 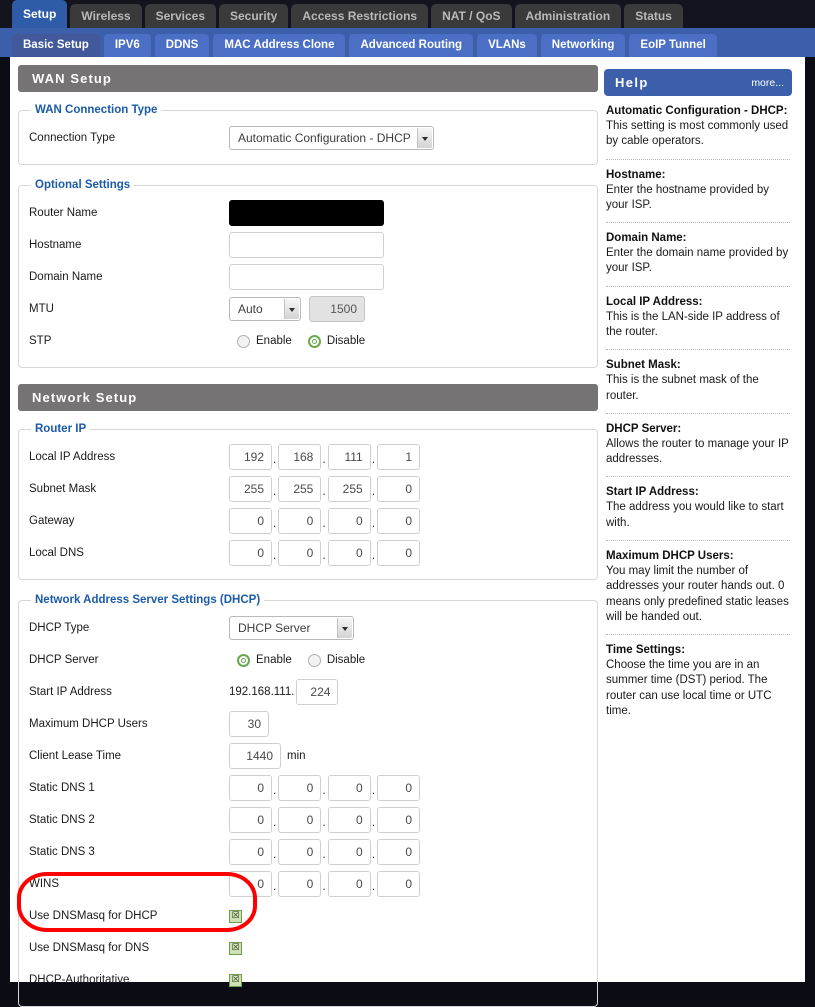 What do you see at coordinates (673, 45) in the screenshot?
I see `sub-tab-eoip-tunnel: EoIP Tunnel` at bounding box center [673, 45].